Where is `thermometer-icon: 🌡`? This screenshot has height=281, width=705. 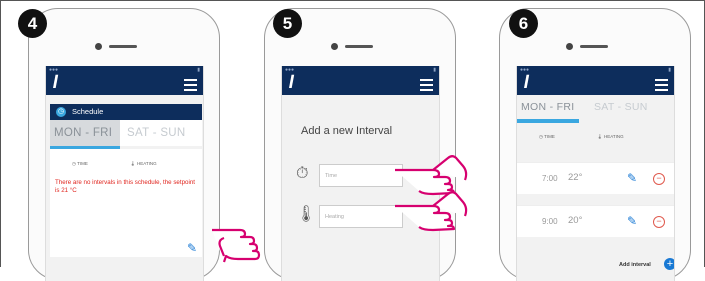
thermometer-icon: 🌡 is located at coordinates (306, 214).